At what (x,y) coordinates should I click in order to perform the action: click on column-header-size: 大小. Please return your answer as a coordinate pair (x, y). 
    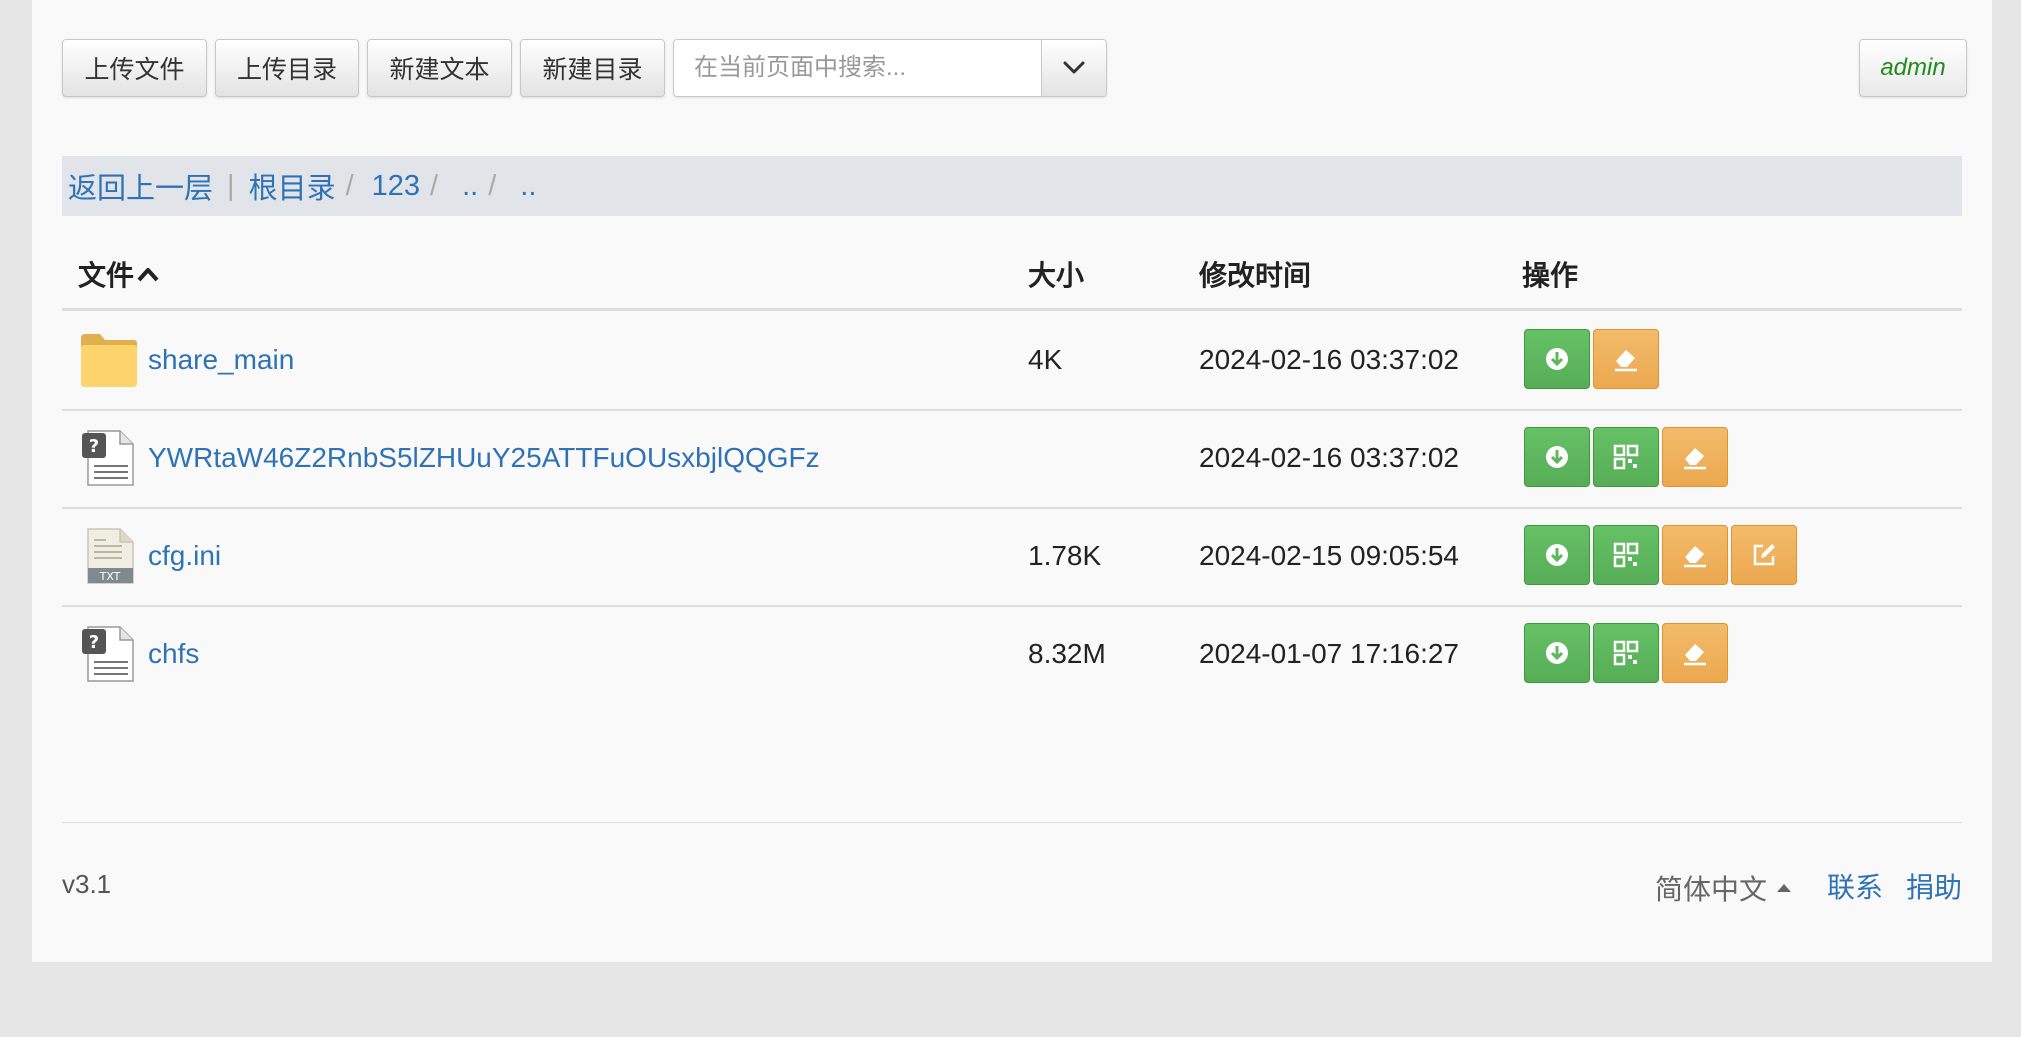
    Looking at the image, I should click on (1056, 274).